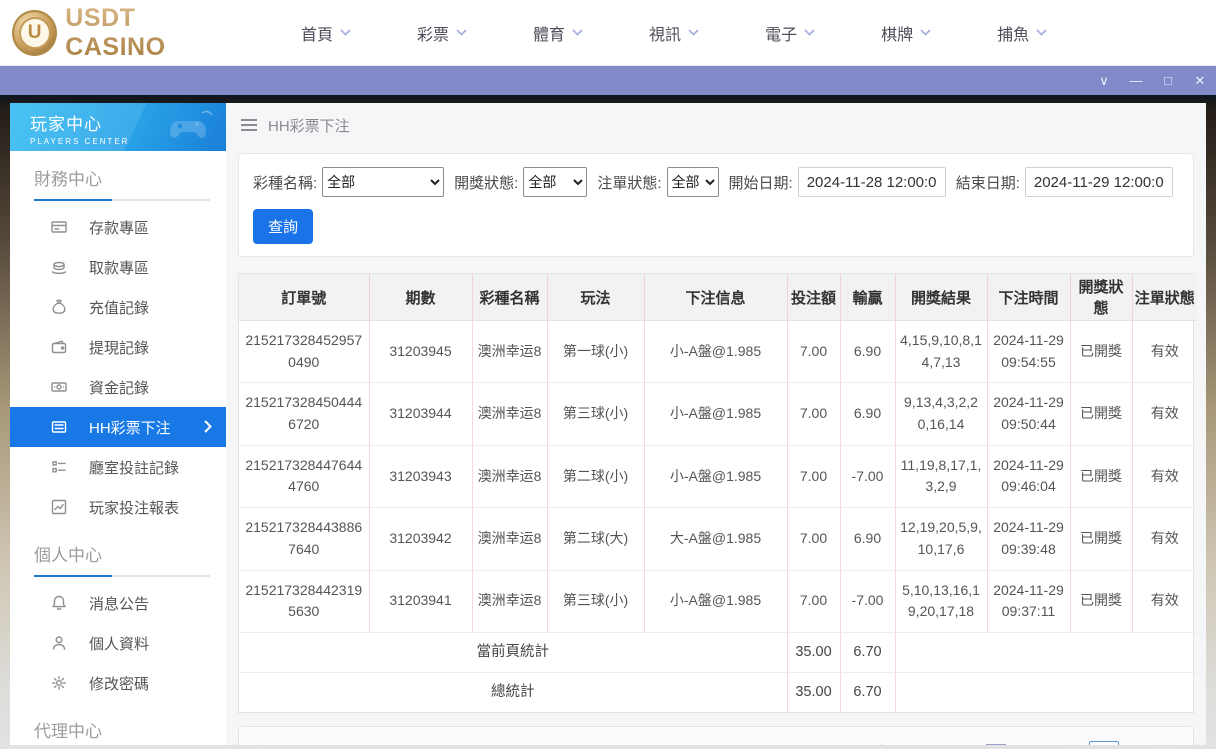 The height and width of the screenshot is (749, 1216). Describe the element at coordinates (940, 601) in the screenshot. I see `table-cell: 5,10,13,16,19,20,17,18` at that location.